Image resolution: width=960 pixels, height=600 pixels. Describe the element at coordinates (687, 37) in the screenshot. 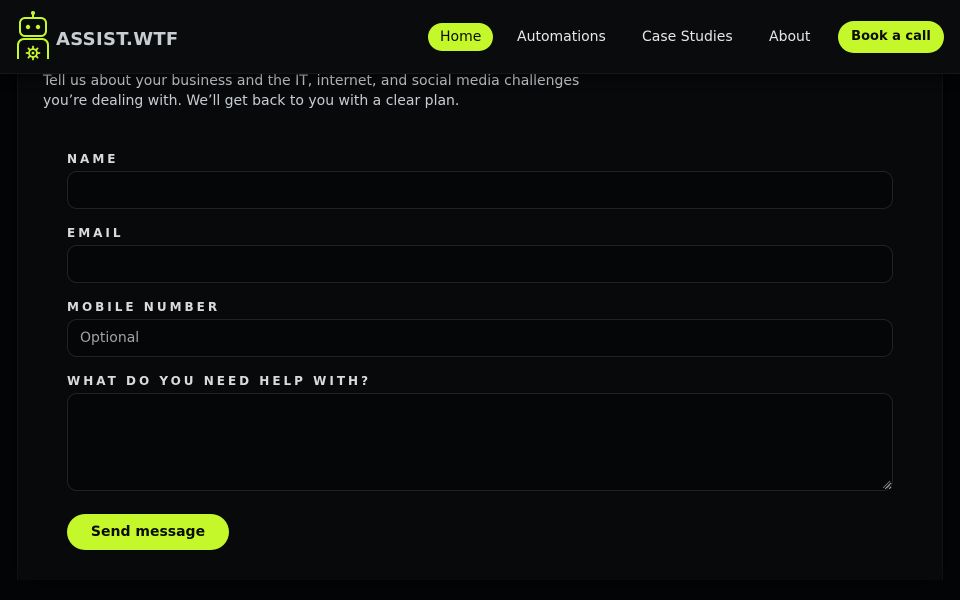

I see `nav-case-studies: Case Studies` at that location.